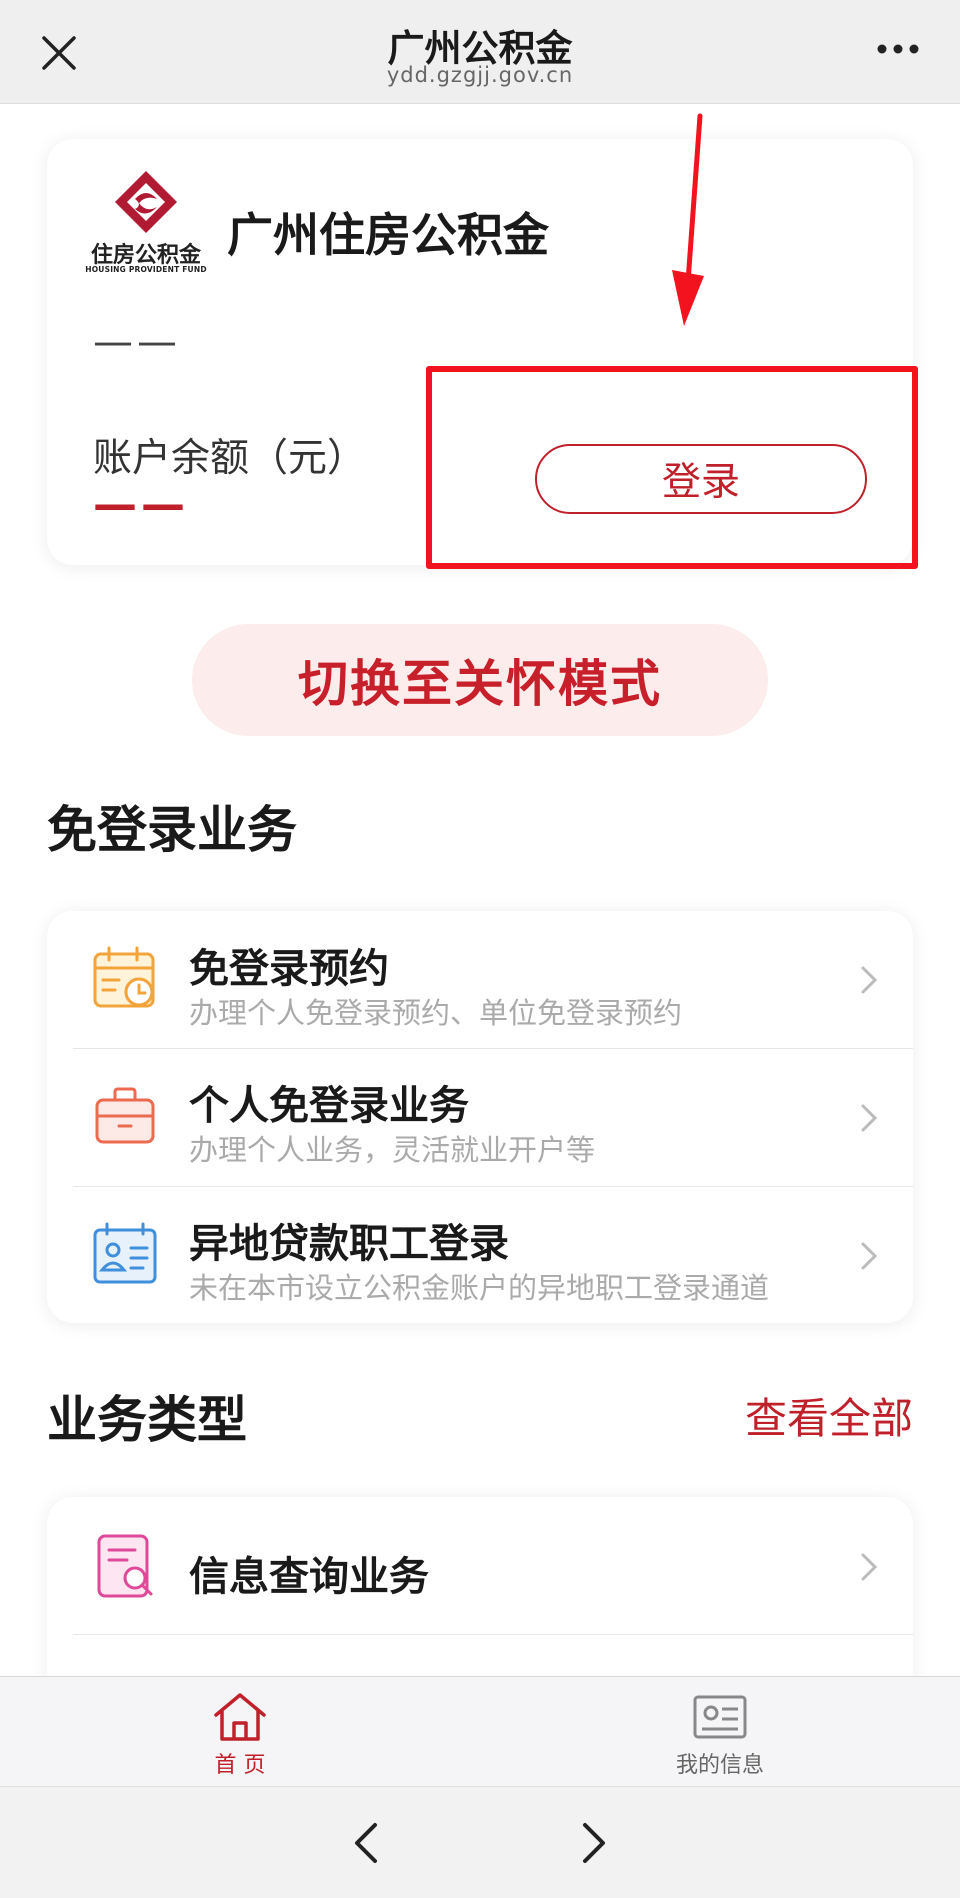 This screenshot has height=1898, width=960. Describe the element at coordinates (172, 830) in the screenshot. I see `section-title-no-login: 免登录业务` at that location.